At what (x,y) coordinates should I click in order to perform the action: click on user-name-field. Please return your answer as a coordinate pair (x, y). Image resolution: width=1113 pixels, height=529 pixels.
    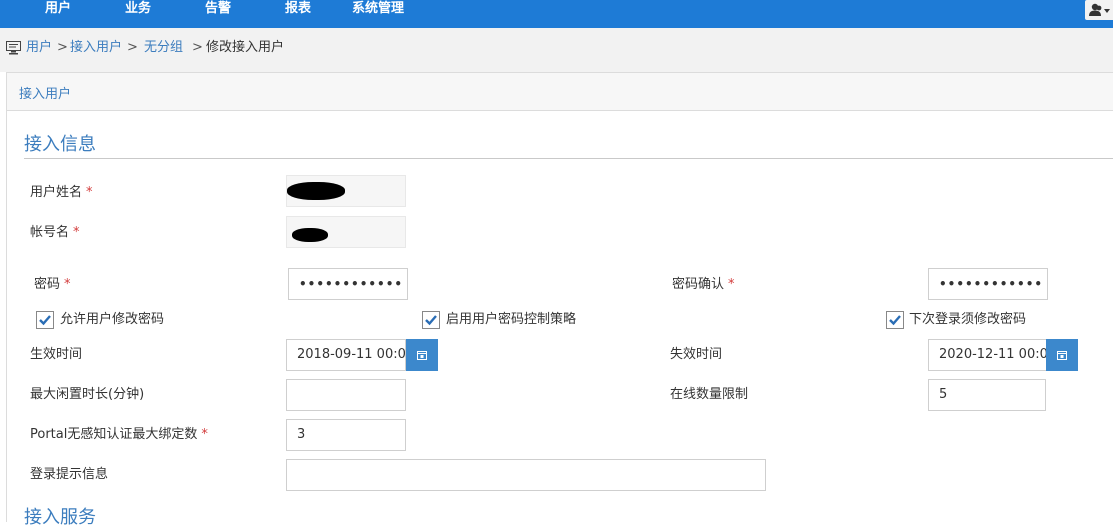
    Looking at the image, I should click on (346, 191).